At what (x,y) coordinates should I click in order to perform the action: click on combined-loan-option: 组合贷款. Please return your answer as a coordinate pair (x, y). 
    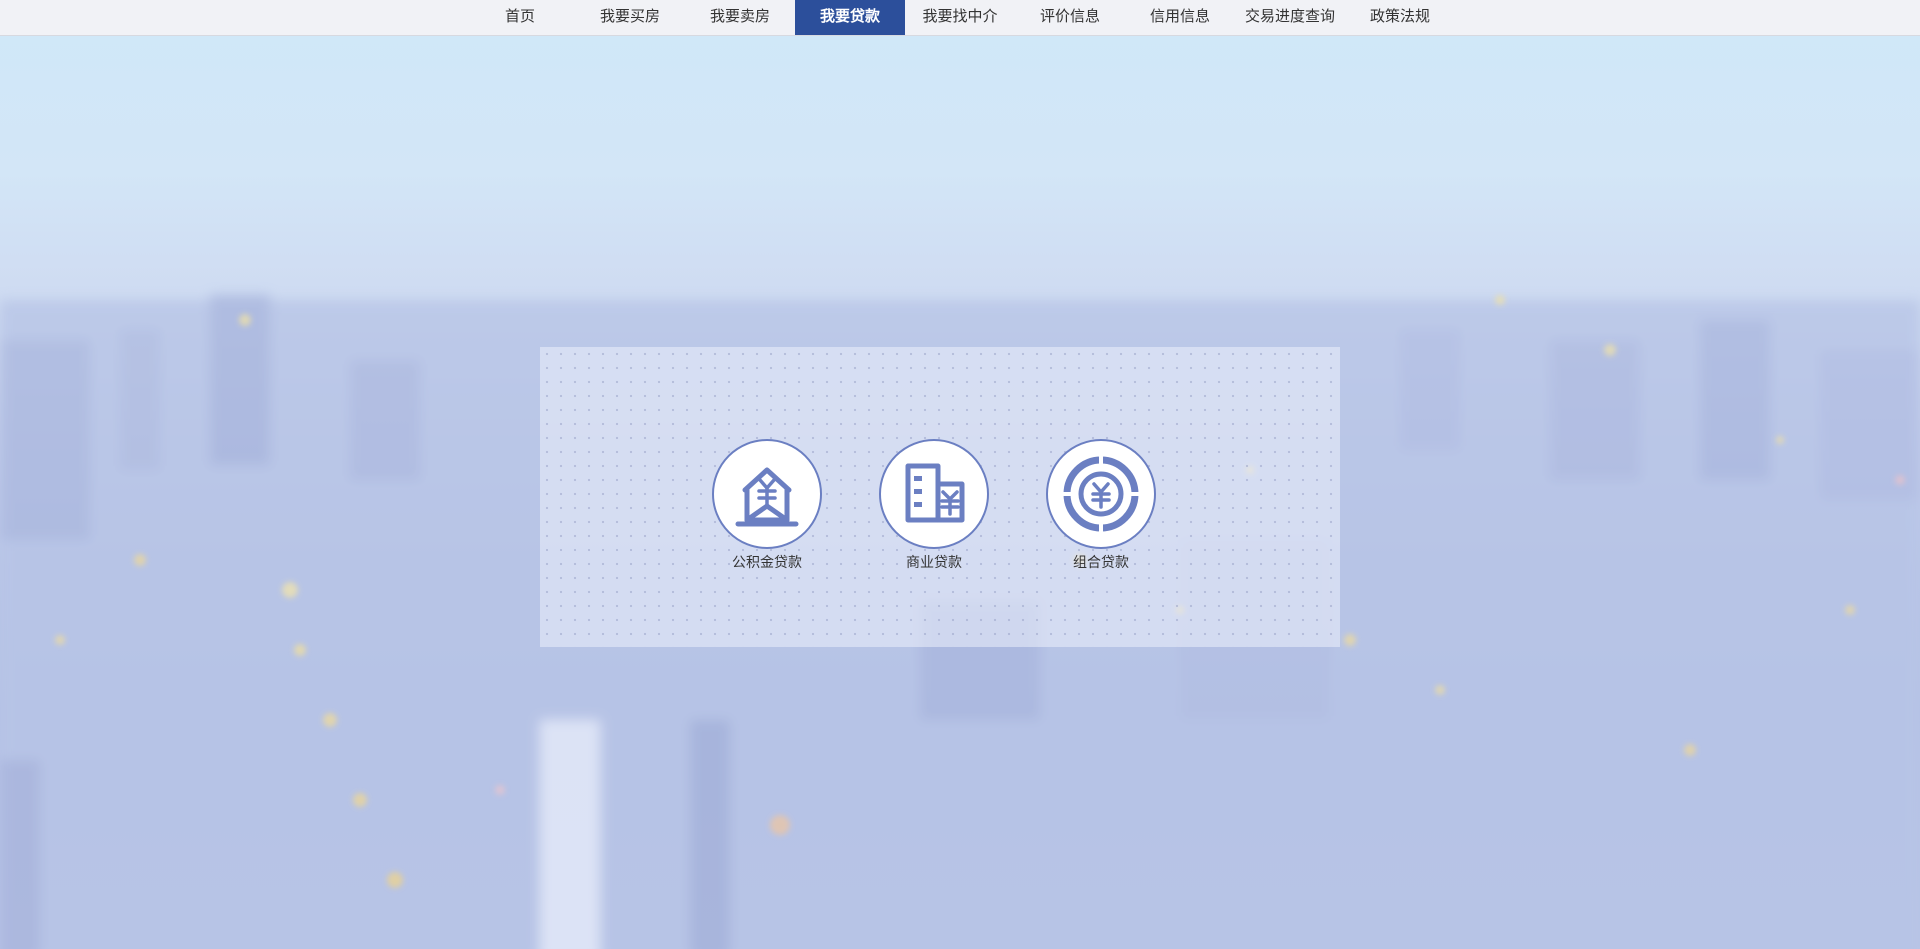
    Looking at the image, I should click on (1101, 505).